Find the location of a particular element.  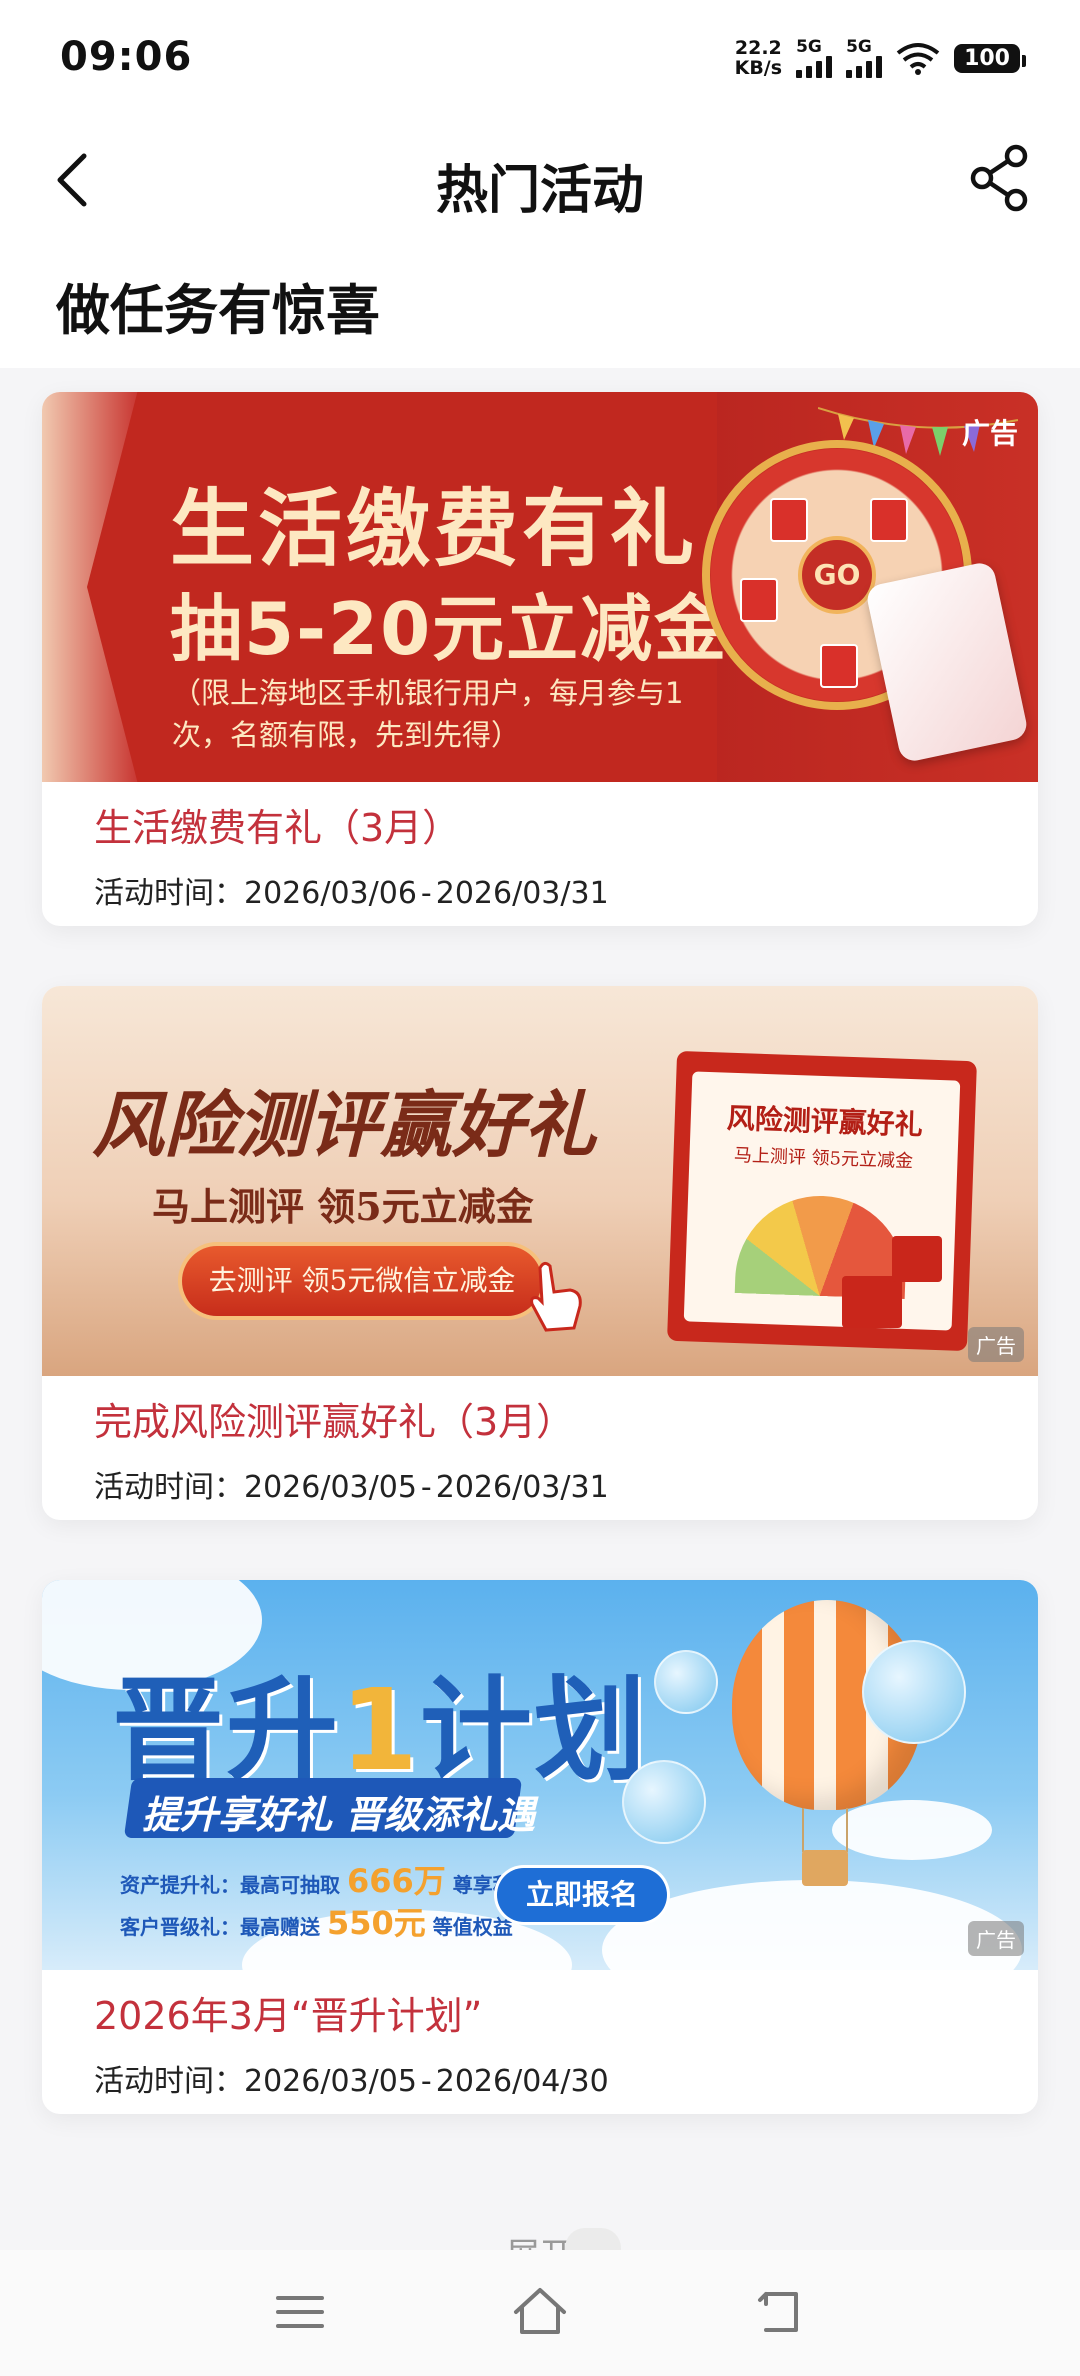

status-icons: 22.2 KB/s 5G 5G 100 is located at coordinates (880, 57).